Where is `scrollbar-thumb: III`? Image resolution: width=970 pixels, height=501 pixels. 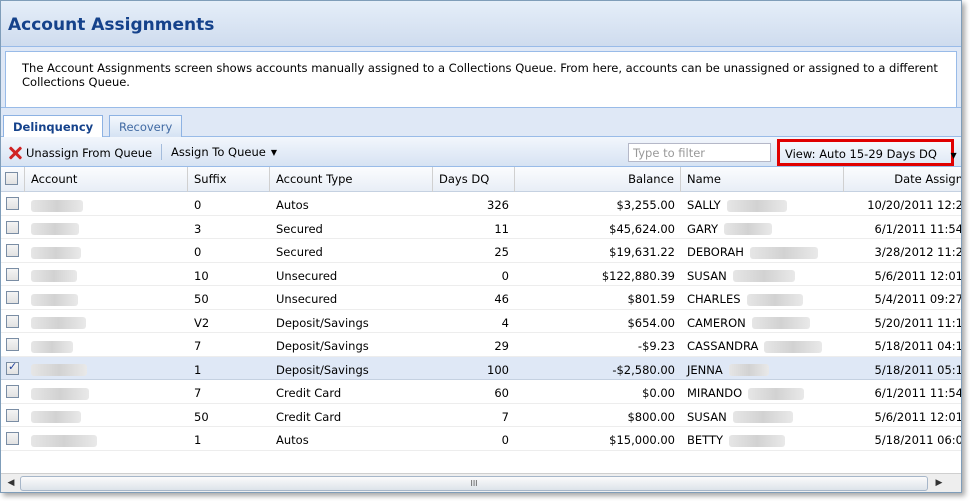
scrollbar-thumb: III is located at coordinates (474, 483).